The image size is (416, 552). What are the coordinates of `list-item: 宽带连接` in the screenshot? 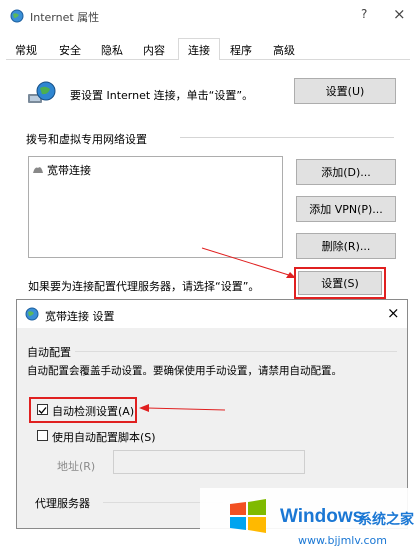 It's located at (61, 170).